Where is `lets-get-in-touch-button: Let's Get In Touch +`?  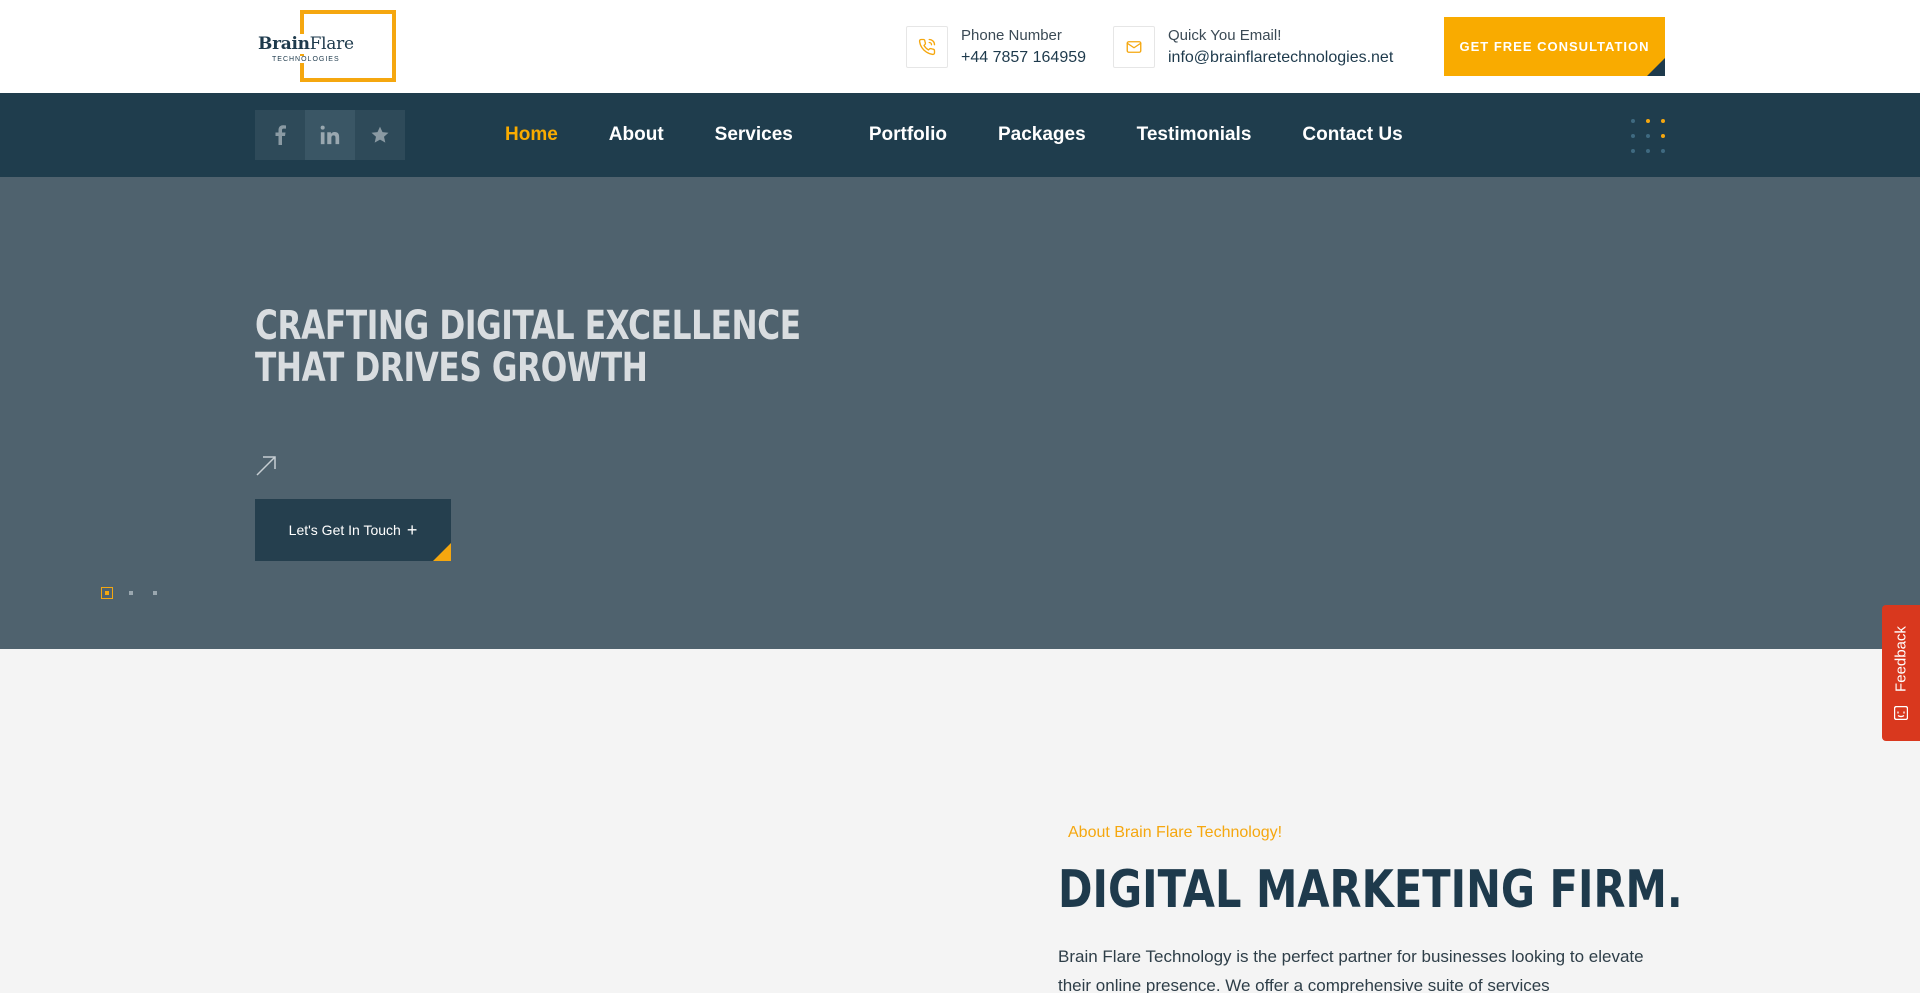
lets-get-in-touch-button: Let's Get In Touch + is located at coordinates (353, 530).